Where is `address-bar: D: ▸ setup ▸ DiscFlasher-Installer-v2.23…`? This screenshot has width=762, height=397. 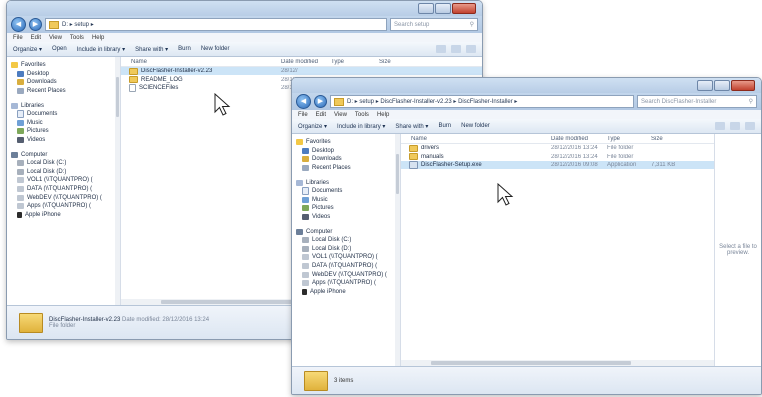
address-bar: D: ▸ setup ▸ DiscFlasher-Installer-v2.23… is located at coordinates (482, 101).